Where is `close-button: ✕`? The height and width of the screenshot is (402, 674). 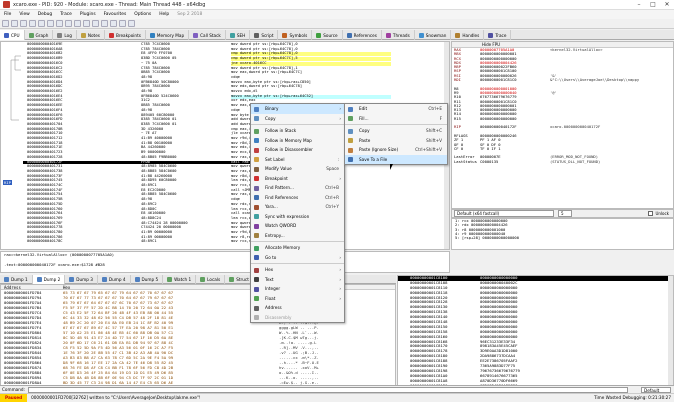
close-button: ✕ is located at coordinates (667, 5).